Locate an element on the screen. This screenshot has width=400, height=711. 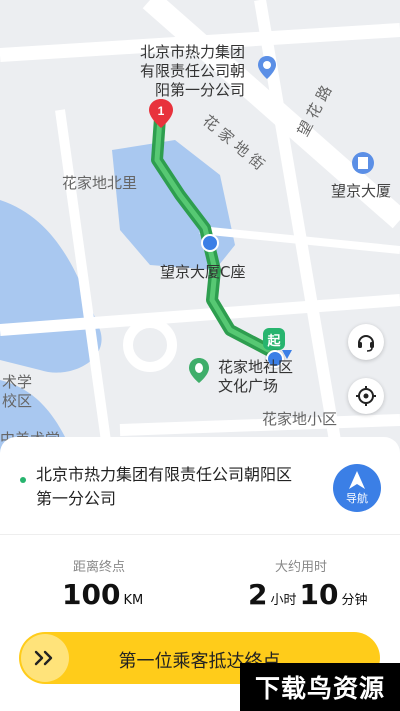
distance-value-group: 100 KM is located at coordinates (104, 594).